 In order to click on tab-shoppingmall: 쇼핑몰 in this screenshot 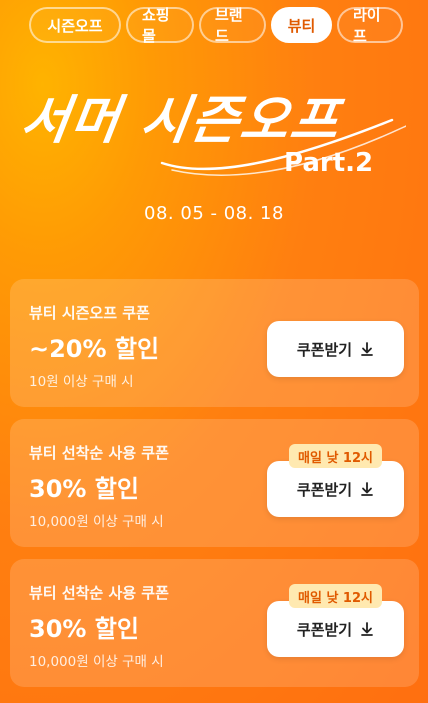, I will do `click(160, 25)`.